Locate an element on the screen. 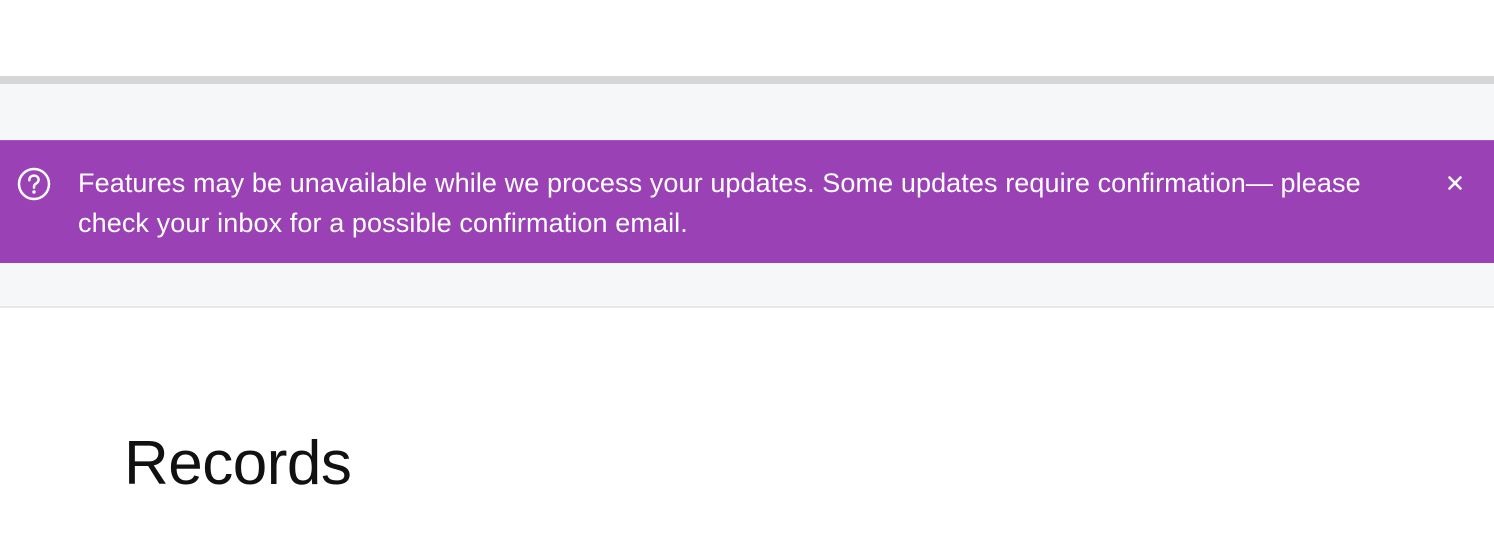  close-button is located at coordinates (1455, 183).